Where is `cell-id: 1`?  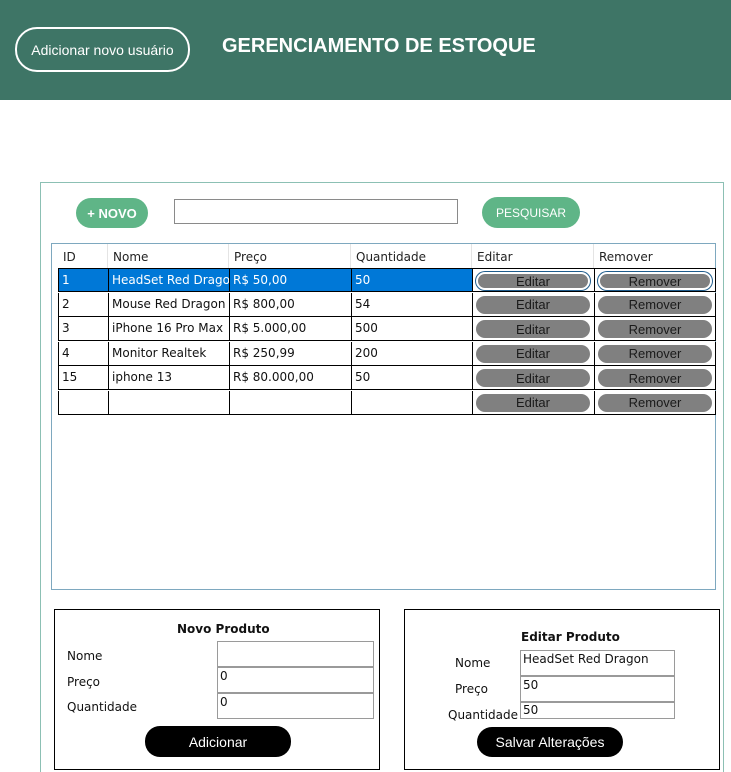 cell-id: 1 is located at coordinates (83, 280).